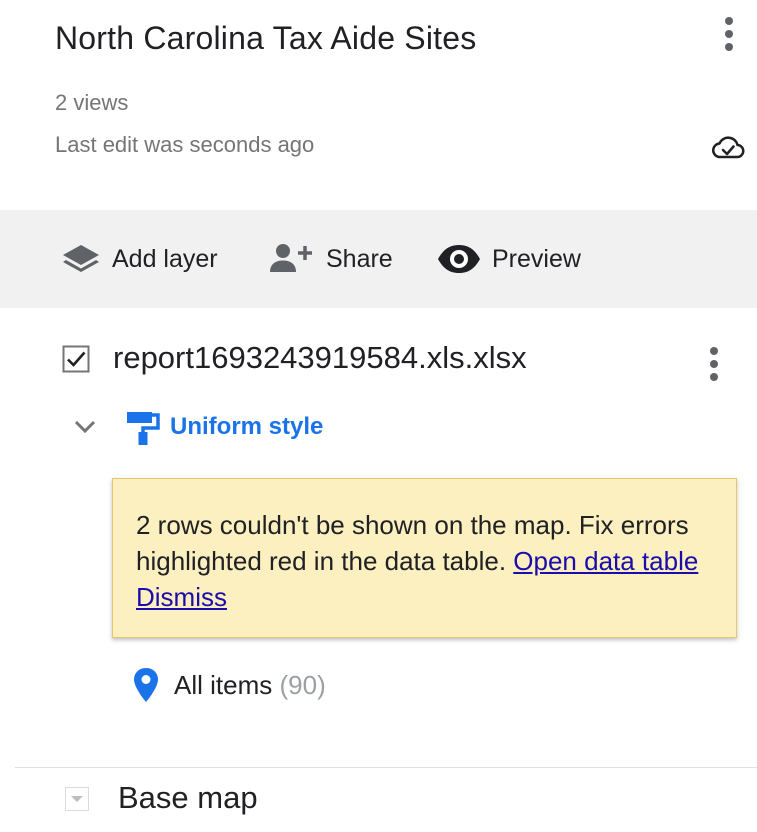  I want to click on layer-visibility-checkbox, so click(76, 359).